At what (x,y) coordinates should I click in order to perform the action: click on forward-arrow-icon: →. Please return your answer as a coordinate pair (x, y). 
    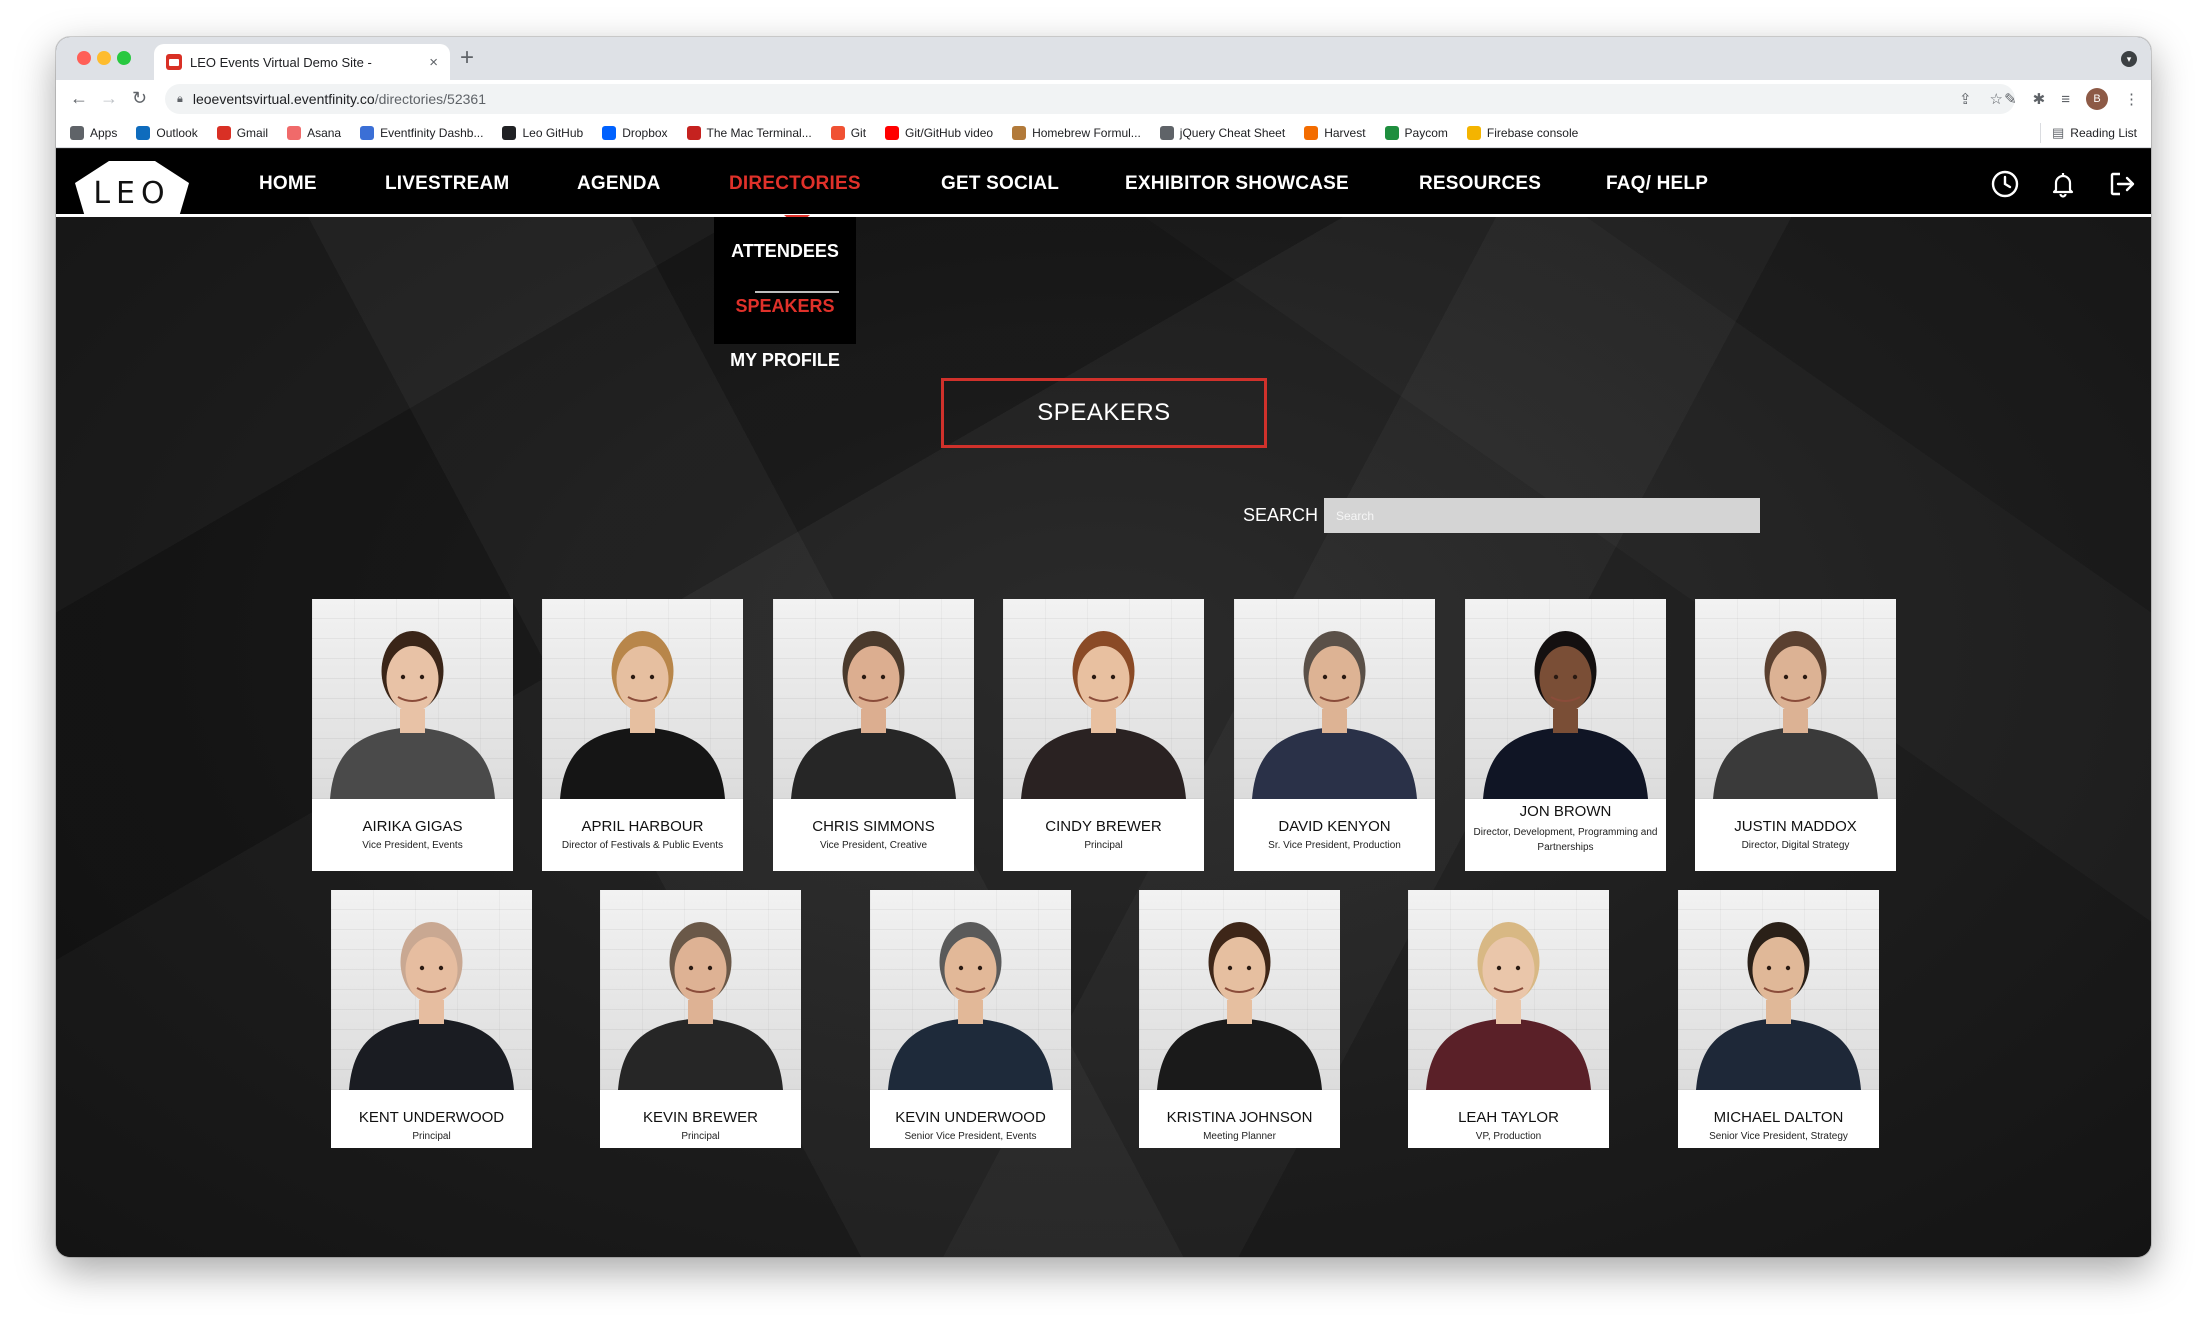
    Looking at the image, I should click on (109, 98).